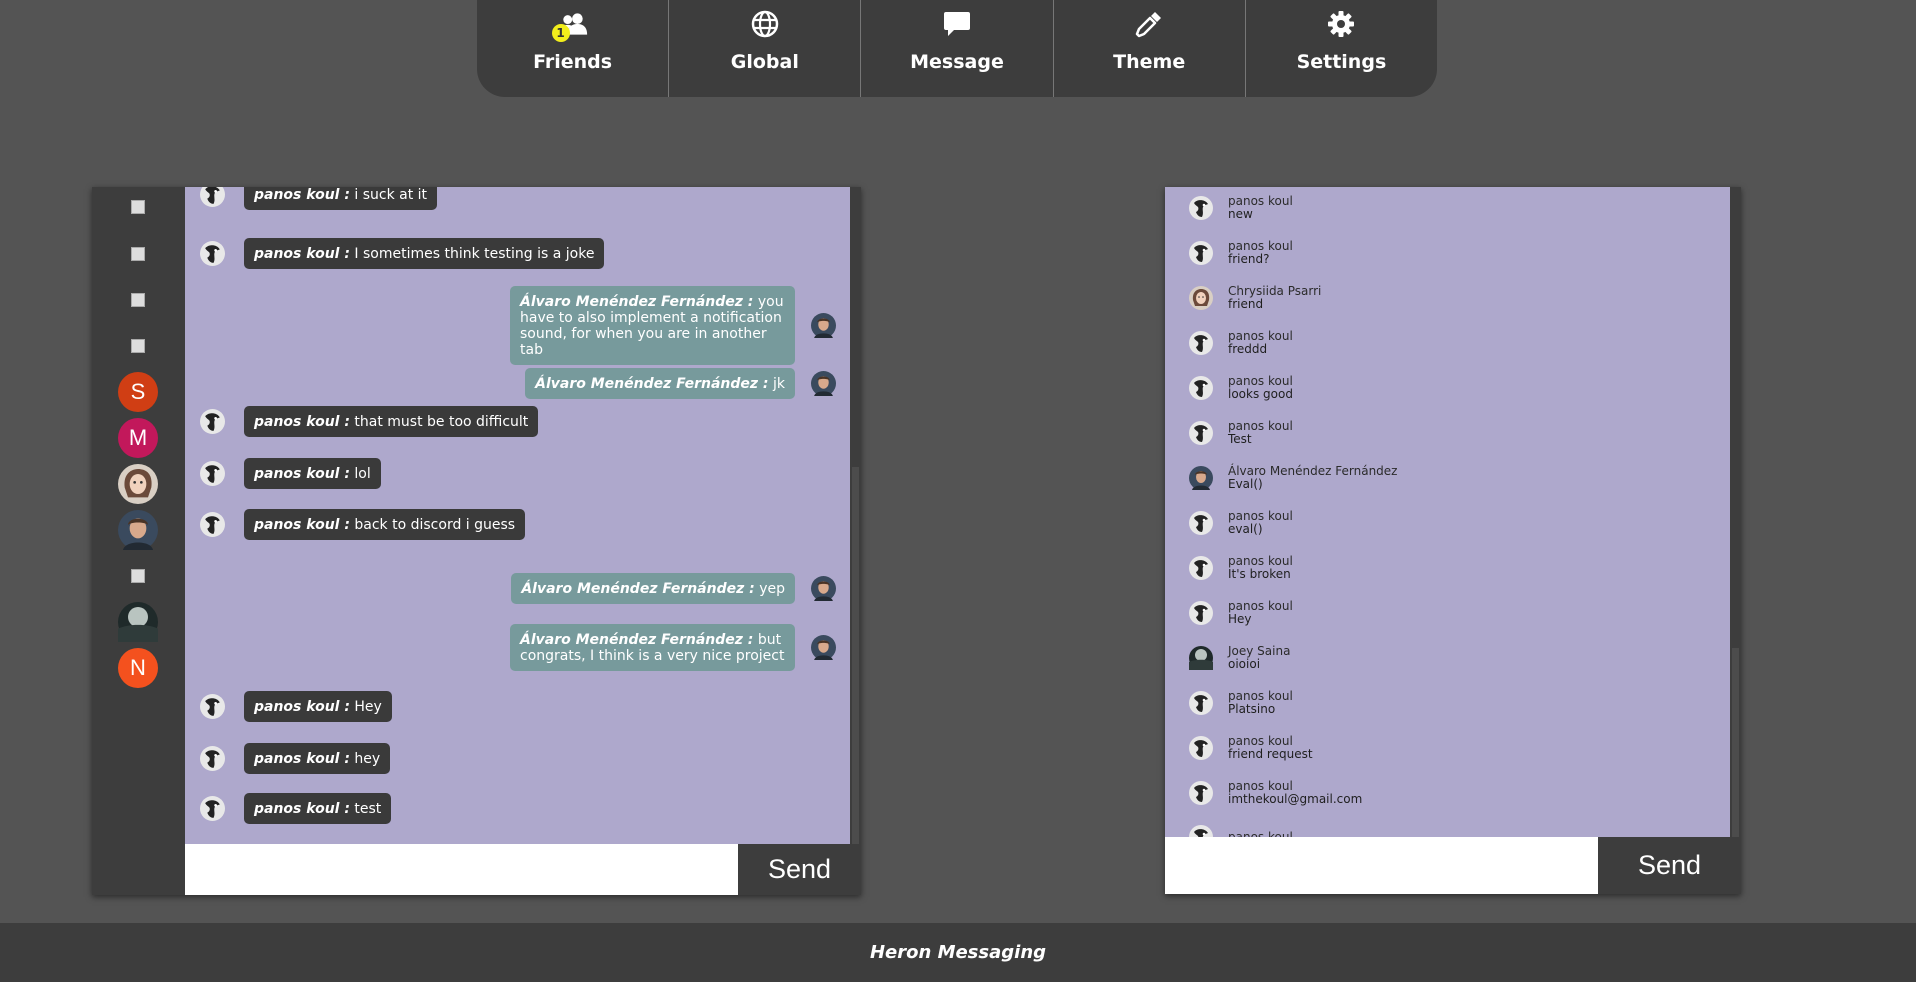 Image resolution: width=1916 pixels, height=982 pixels. I want to click on chat-message: panos koul : back to discord i guess, so click(363, 524).